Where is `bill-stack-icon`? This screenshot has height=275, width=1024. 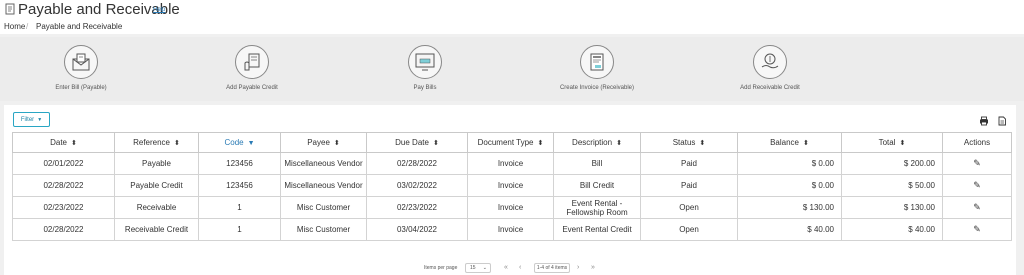 bill-stack-icon is located at coordinates (10, 9).